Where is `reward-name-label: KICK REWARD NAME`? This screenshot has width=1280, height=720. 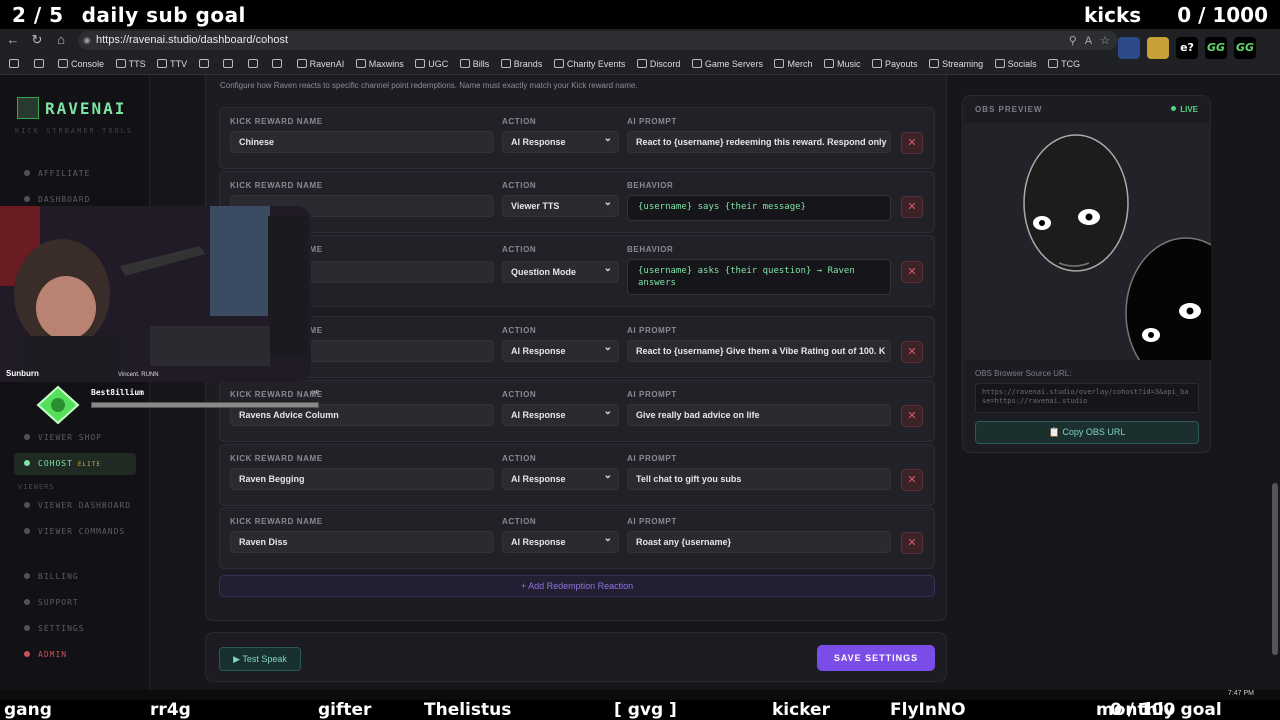
reward-name-label: KICK REWARD NAME is located at coordinates (276, 521).